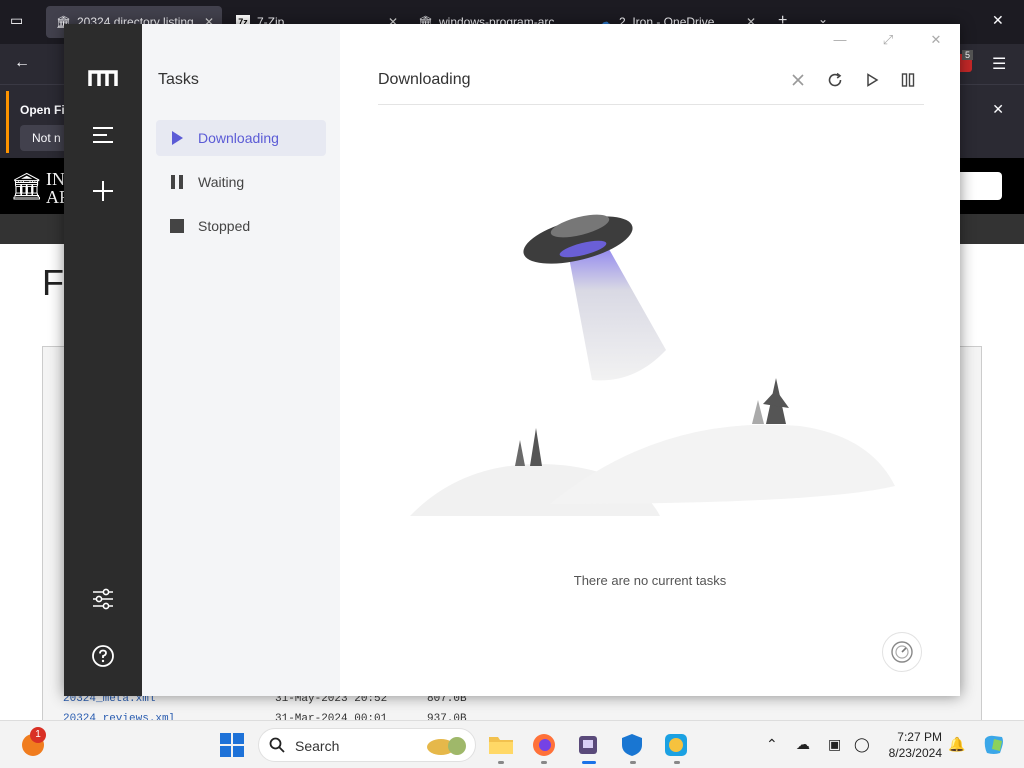  I want to click on windows-taskbar: 1 Search ⌃ ☁ ▣ ◯ 7:27 PM 8/23/2024 🔔, so click(512, 744).